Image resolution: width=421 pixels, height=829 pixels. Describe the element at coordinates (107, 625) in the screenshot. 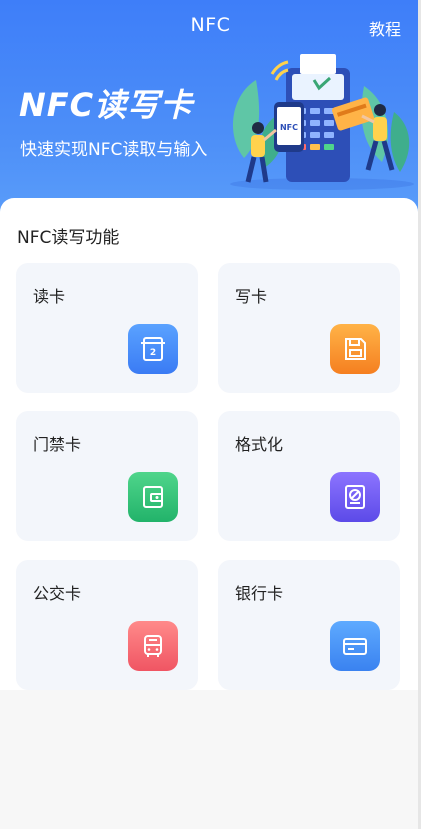

I see `bus-card-button: 公交卡` at that location.